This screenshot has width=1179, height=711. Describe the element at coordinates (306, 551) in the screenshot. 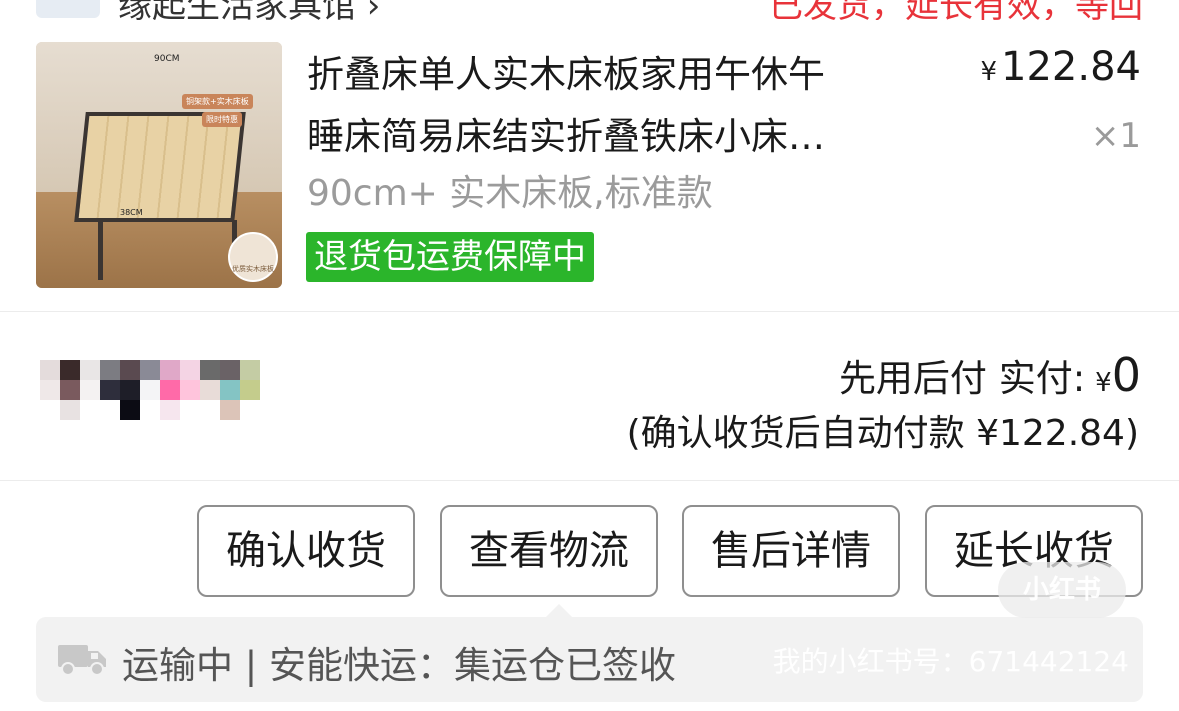

I see `confirm-receipt-button: 确认收货` at that location.